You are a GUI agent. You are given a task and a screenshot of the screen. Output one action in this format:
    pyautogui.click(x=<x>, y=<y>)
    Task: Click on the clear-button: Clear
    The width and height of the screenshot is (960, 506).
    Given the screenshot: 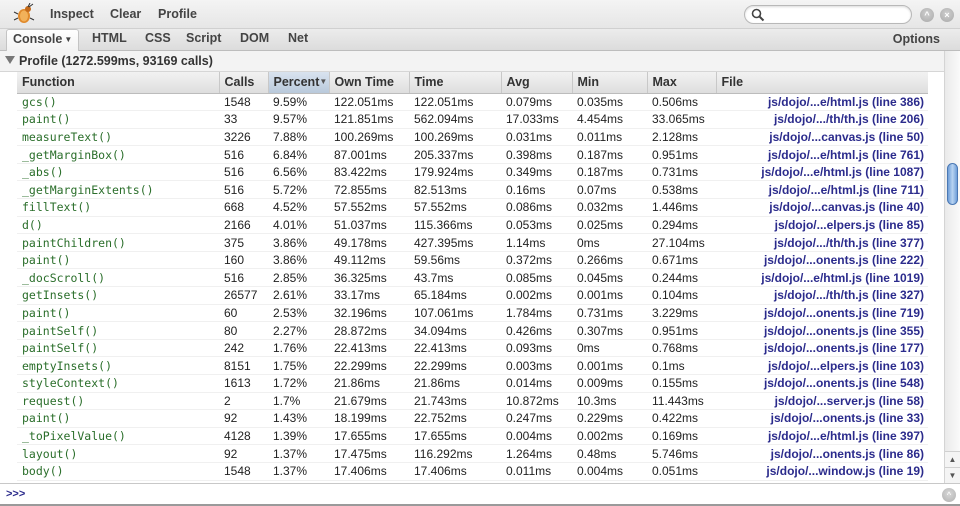 What is the action you would take?
    pyautogui.click(x=125, y=14)
    